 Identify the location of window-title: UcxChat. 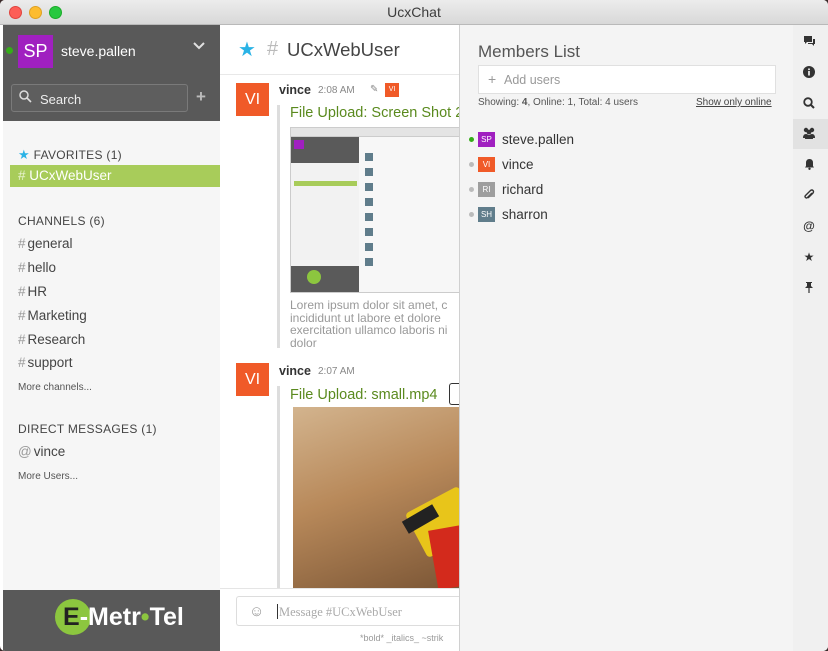
(414, 12).